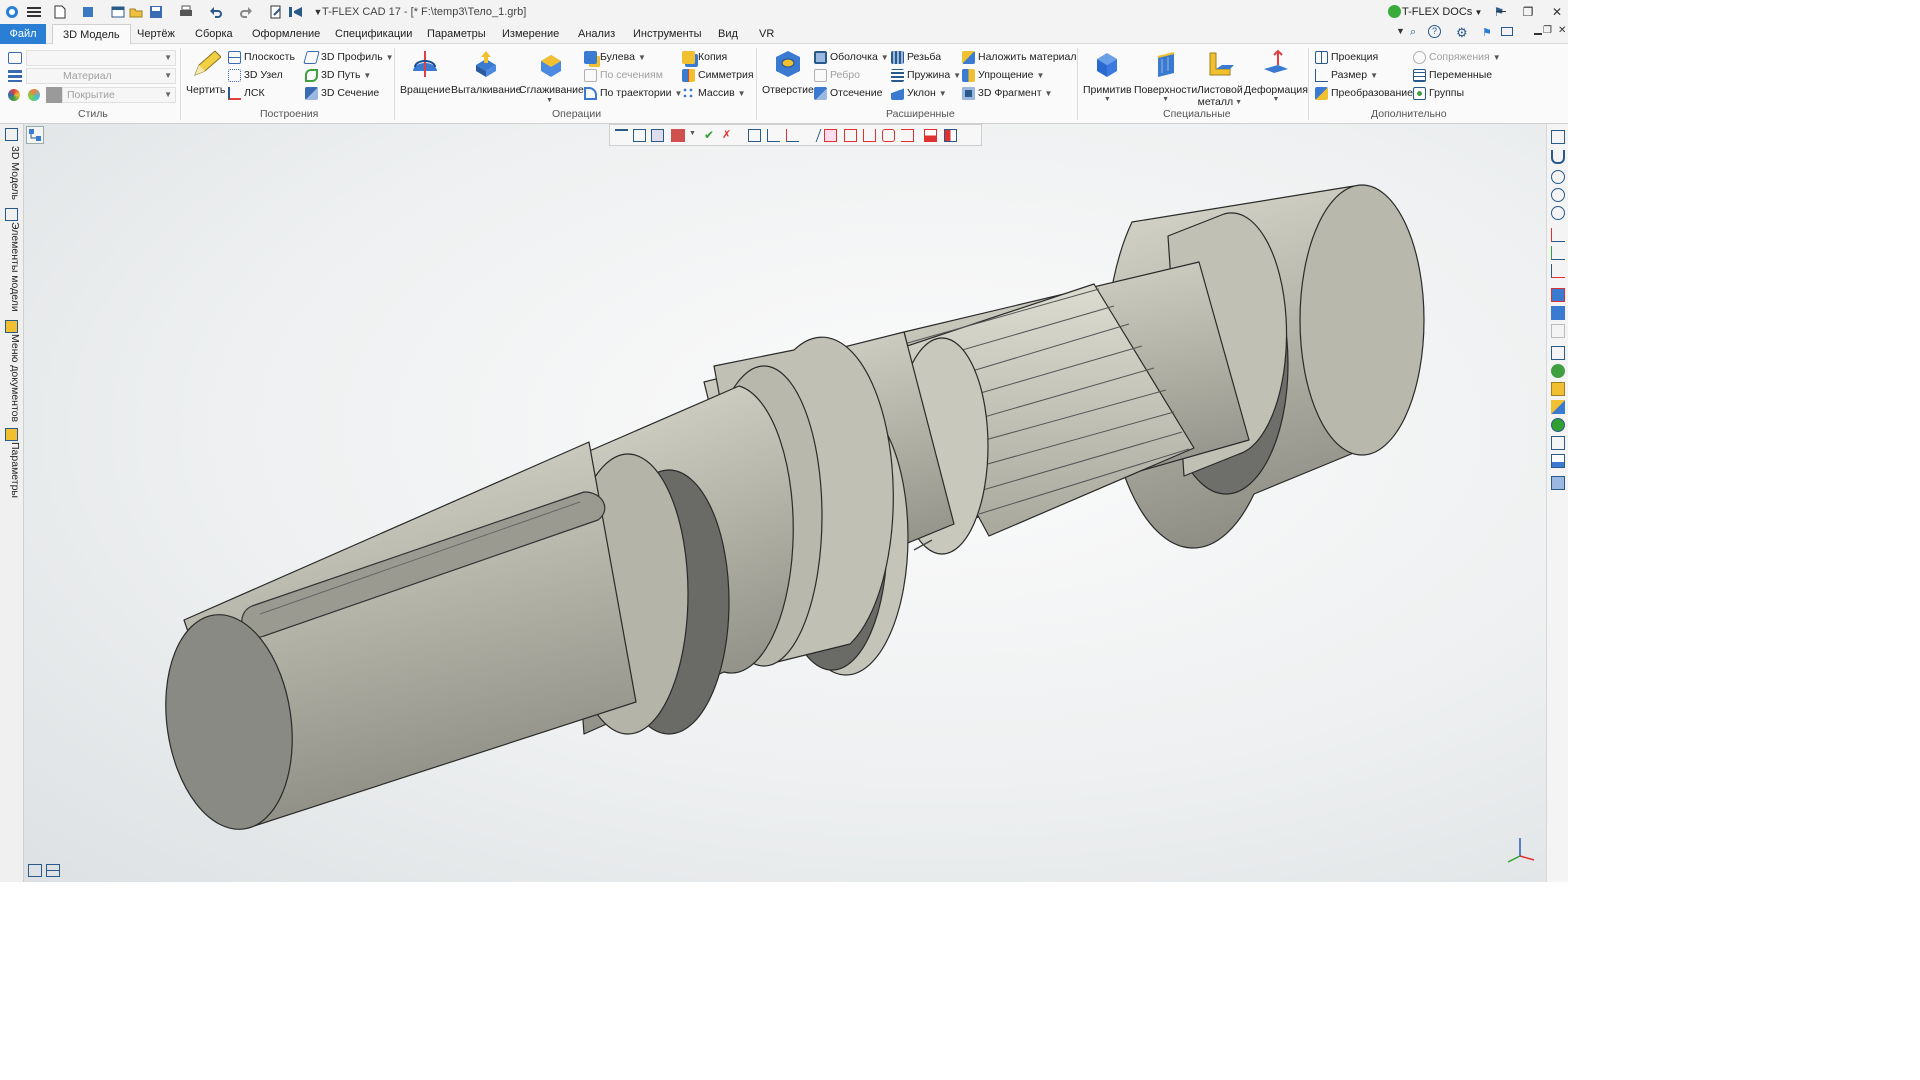 The height and width of the screenshot is (1080, 1920). I want to click on tab-measure: Измерение, so click(530, 34).